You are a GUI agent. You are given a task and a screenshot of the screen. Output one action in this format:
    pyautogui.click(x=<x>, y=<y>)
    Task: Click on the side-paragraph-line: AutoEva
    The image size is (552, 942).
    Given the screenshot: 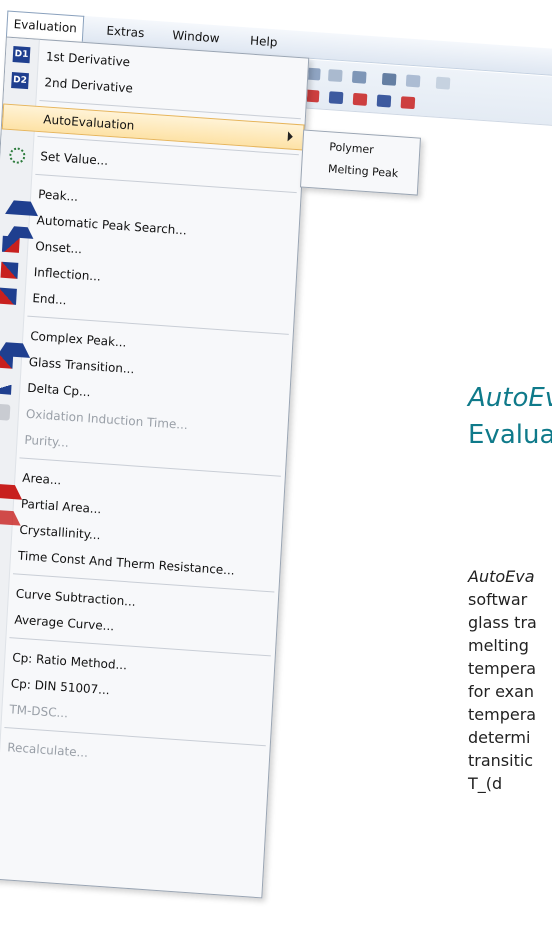 What is the action you would take?
    pyautogui.click(x=501, y=576)
    